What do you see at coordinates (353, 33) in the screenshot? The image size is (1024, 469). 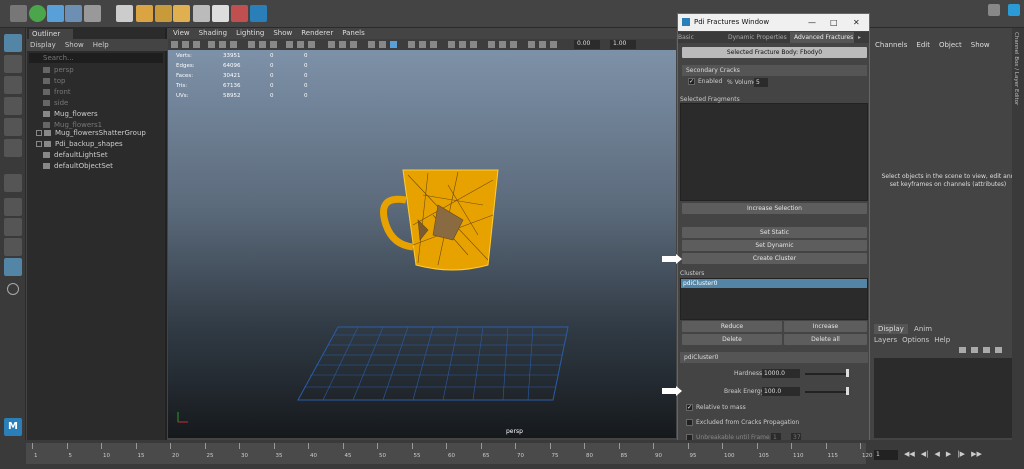 I see `vp-menu-panels: Panels` at bounding box center [353, 33].